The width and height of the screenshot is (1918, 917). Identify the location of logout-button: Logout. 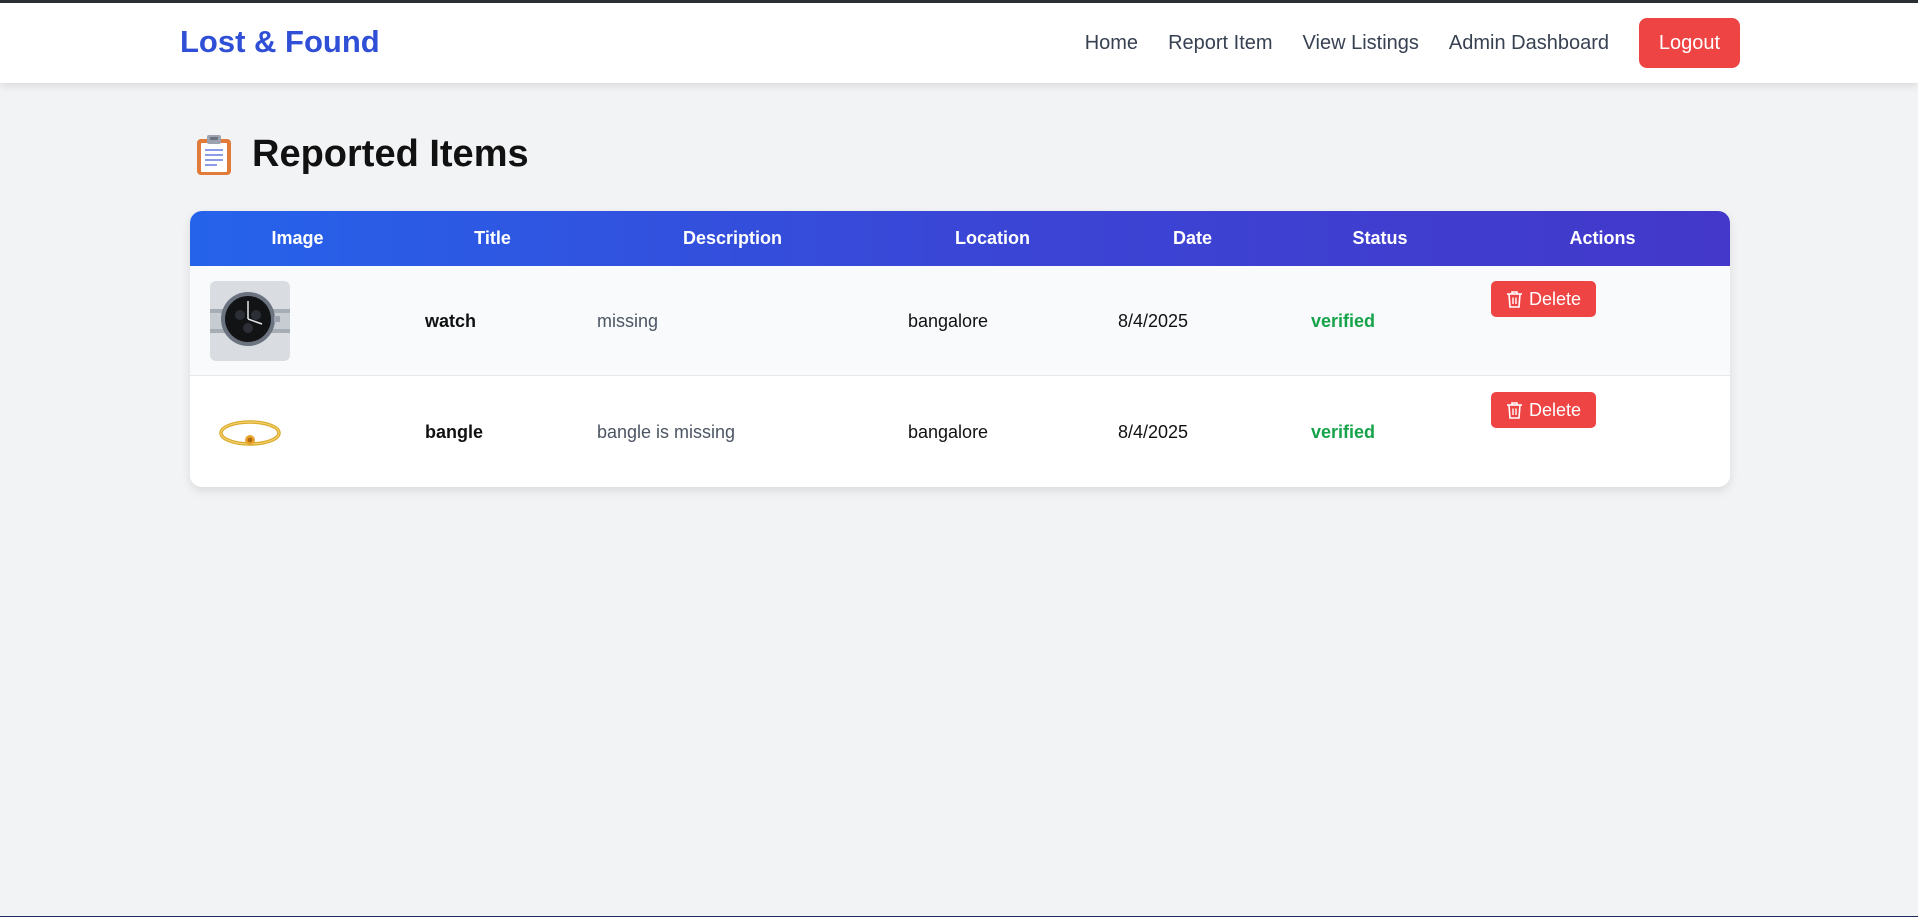
(1689, 43).